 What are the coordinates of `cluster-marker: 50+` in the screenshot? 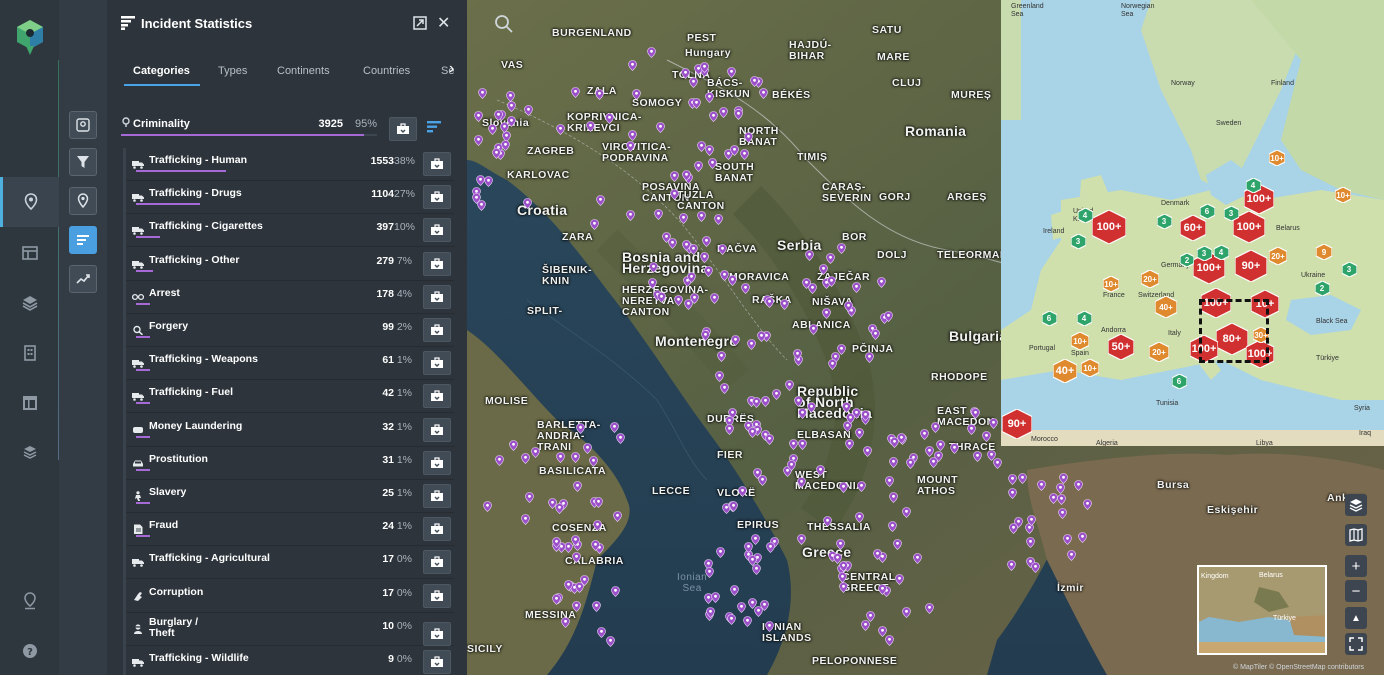 It's located at (1121, 347).